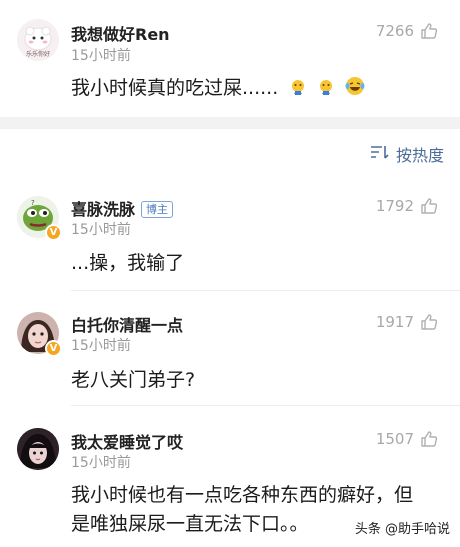 The width and height of the screenshot is (460, 547). What do you see at coordinates (39, 218) in the screenshot?
I see `avatar: ? V` at bounding box center [39, 218].